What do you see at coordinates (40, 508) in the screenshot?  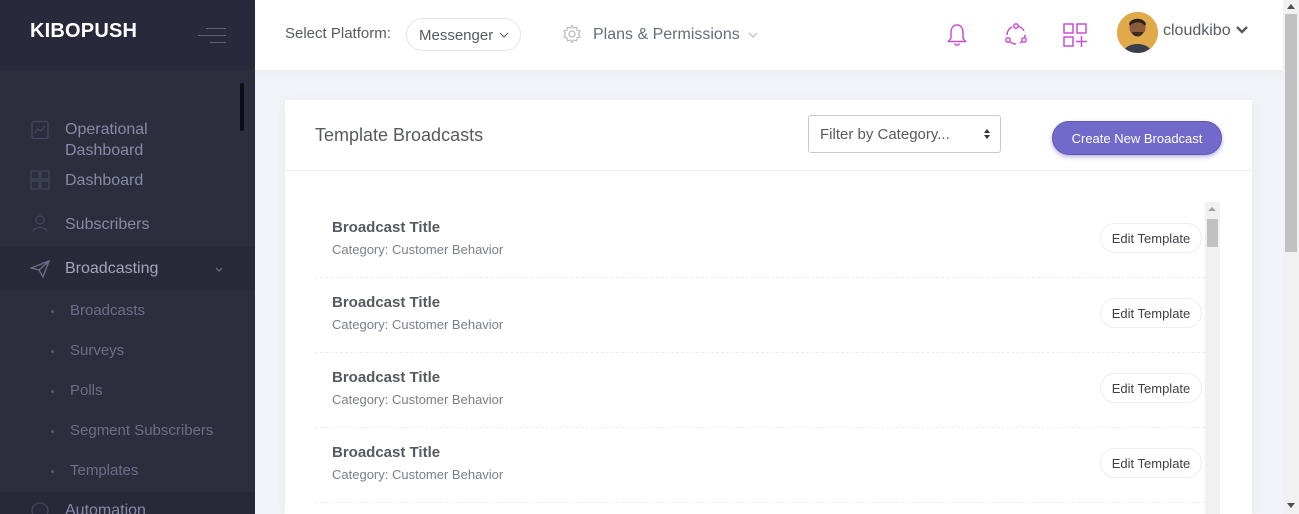 I see `automation-icon` at bounding box center [40, 508].